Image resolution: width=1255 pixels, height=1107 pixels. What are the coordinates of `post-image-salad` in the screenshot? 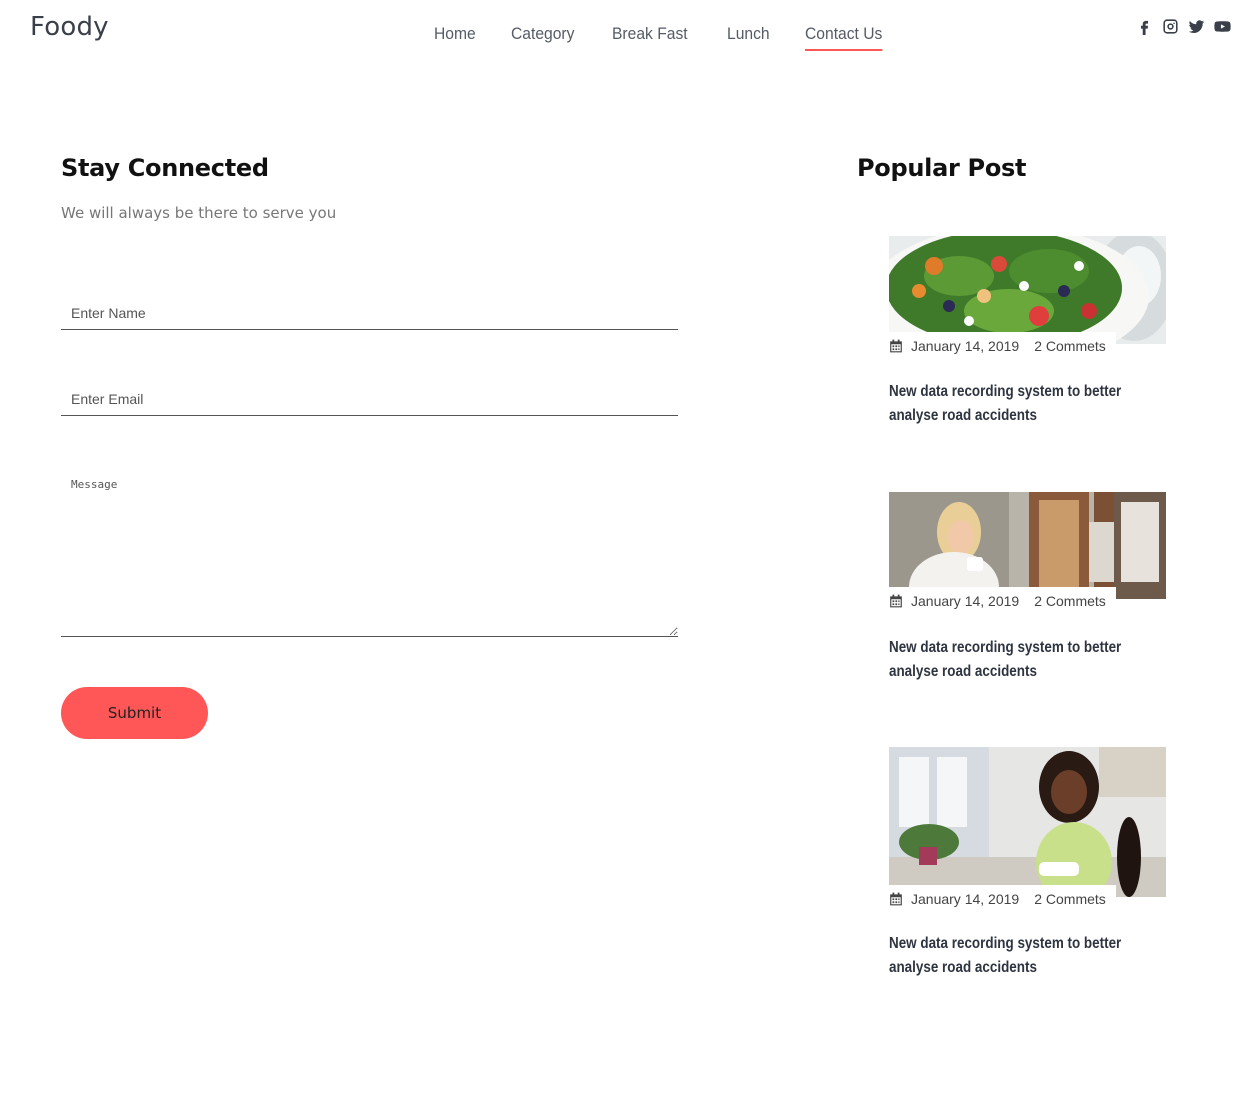 It's located at (1027, 290).